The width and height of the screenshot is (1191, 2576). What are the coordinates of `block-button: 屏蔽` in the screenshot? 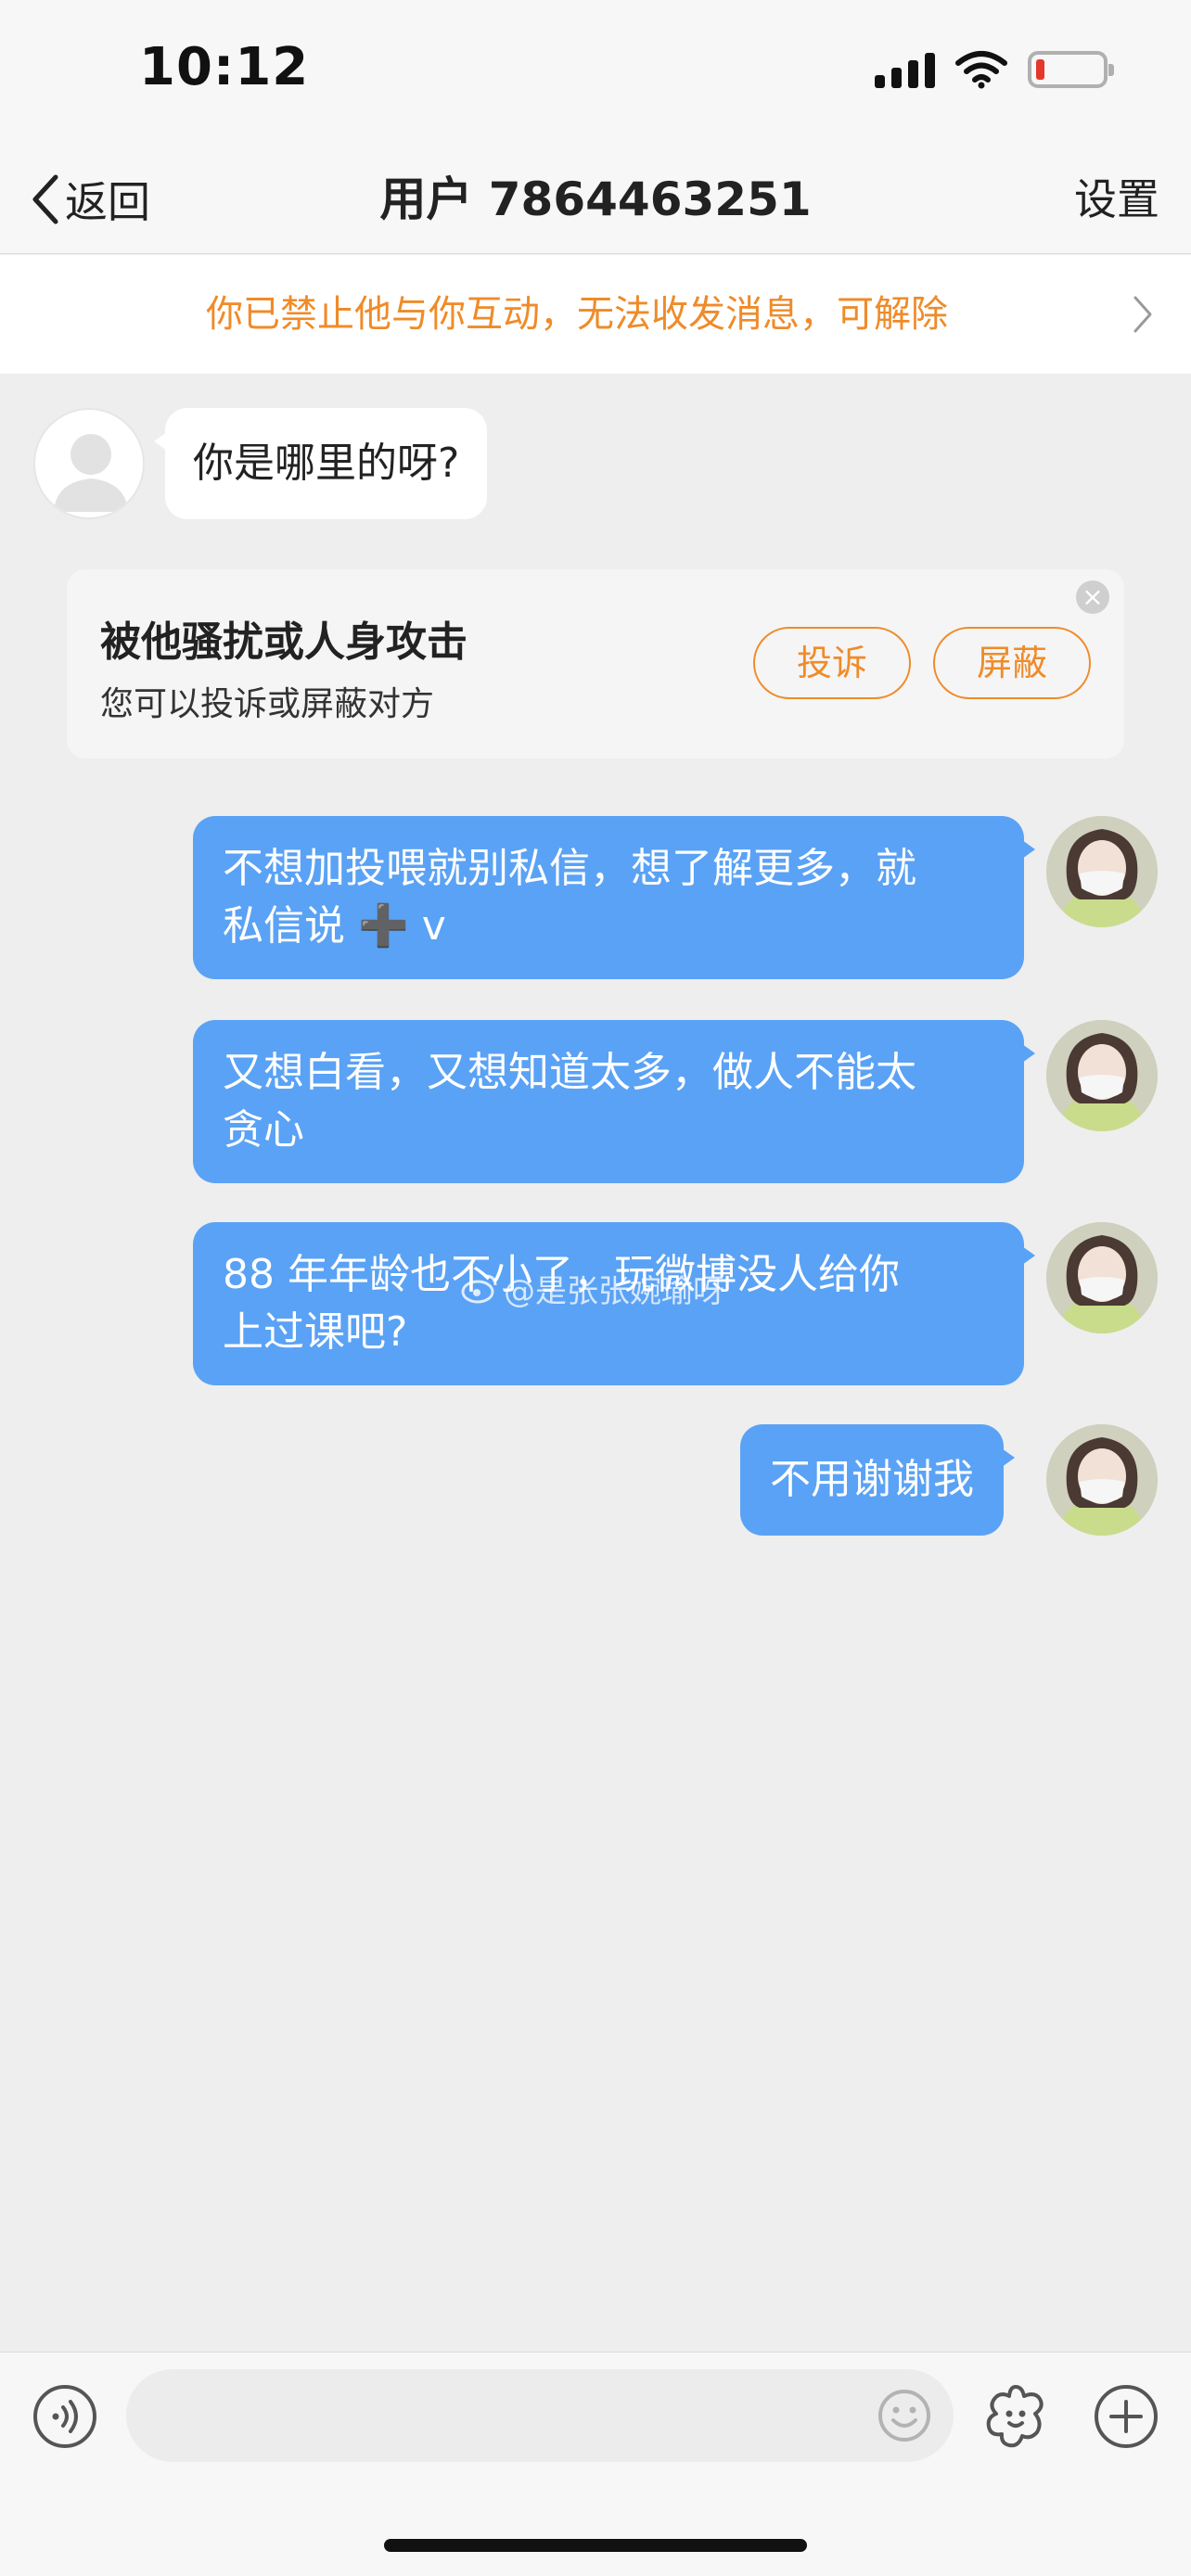 It's located at (1012, 663).